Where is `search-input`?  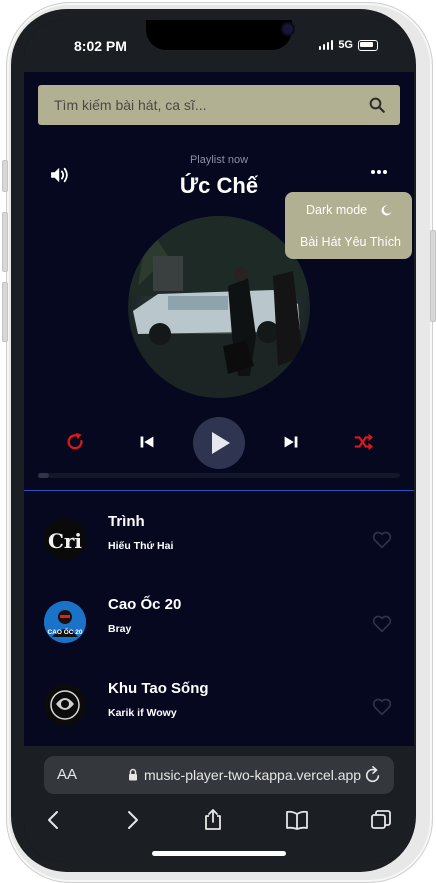
search-input is located at coordinates (201, 105).